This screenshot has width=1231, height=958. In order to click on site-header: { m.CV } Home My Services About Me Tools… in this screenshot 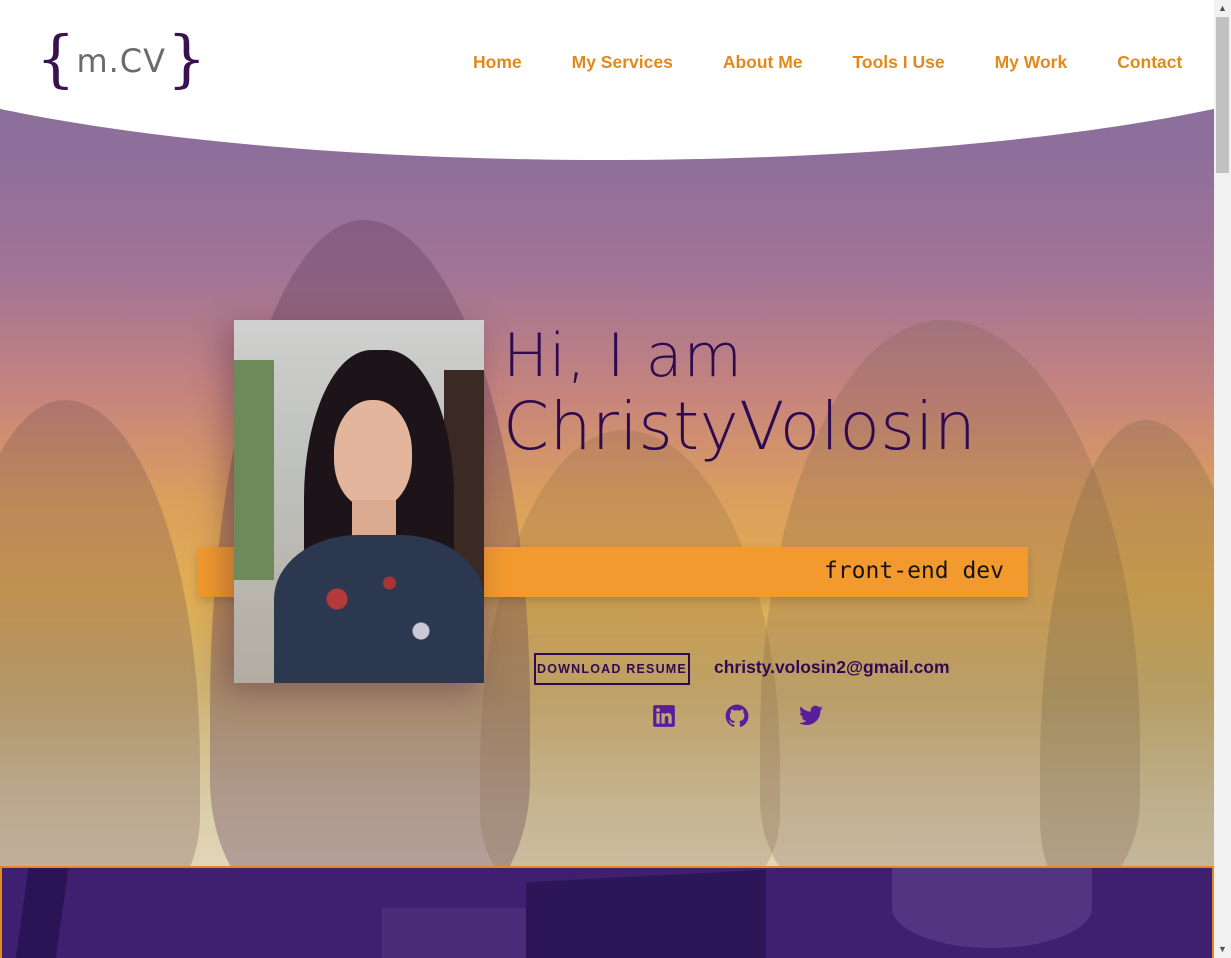, I will do `click(607, 50)`.